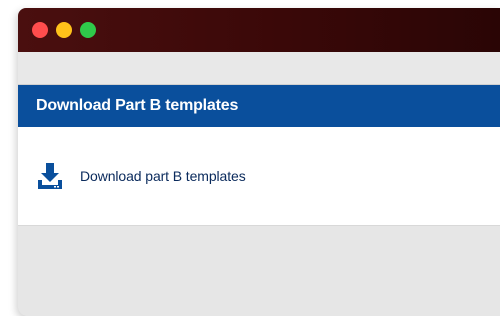  Describe the element at coordinates (163, 176) in the screenshot. I see `download-link-label: Download part B templates` at that location.